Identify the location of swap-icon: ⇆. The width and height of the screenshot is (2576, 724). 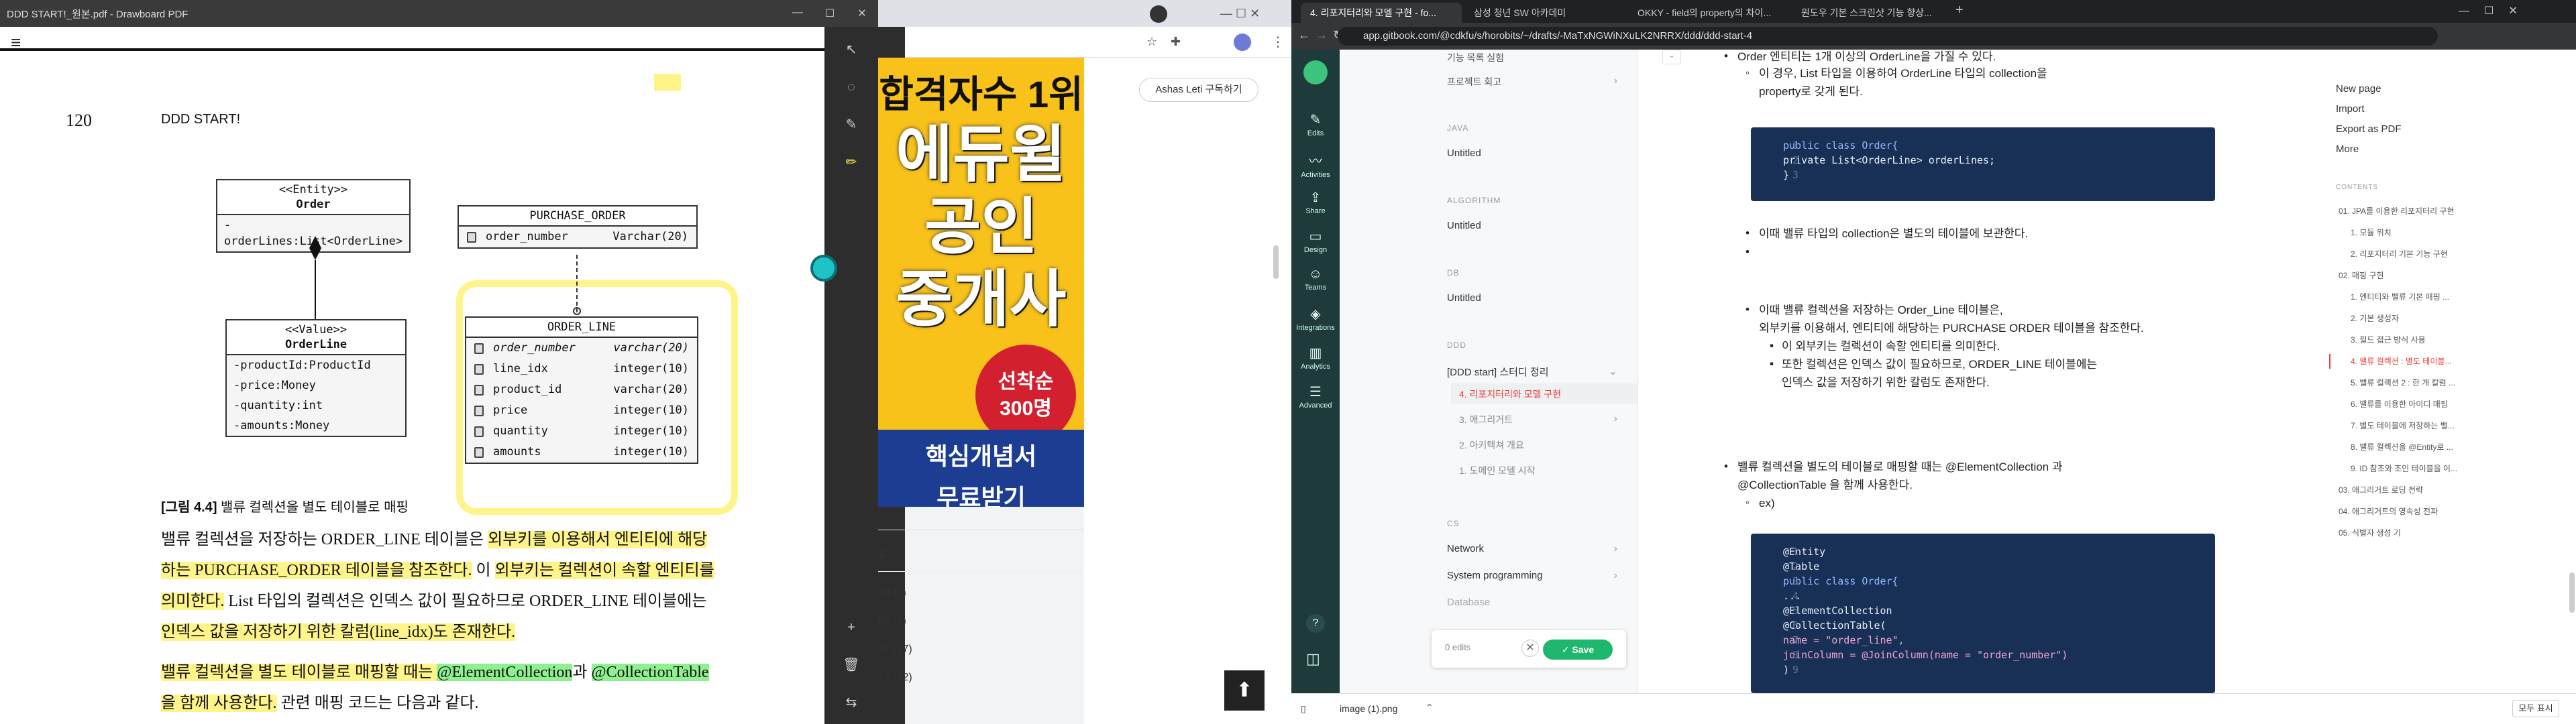
(851, 702).